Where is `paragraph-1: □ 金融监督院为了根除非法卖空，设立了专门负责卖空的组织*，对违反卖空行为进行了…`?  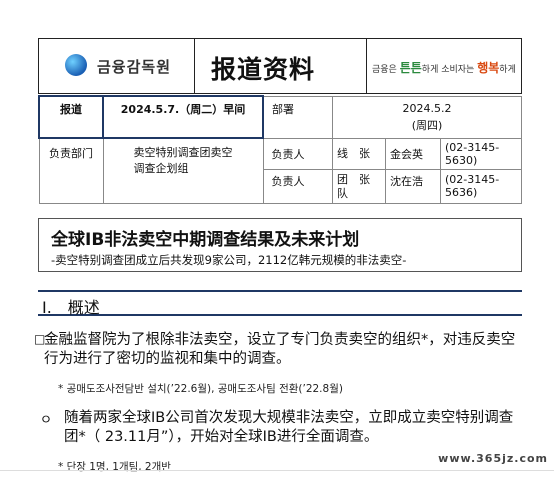 paragraph-1: □ 金融监督院为了根除非法卖空，设立了专门负责卖空的组织*，对违反卖空行为进行了… is located at coordinates (278, 350).